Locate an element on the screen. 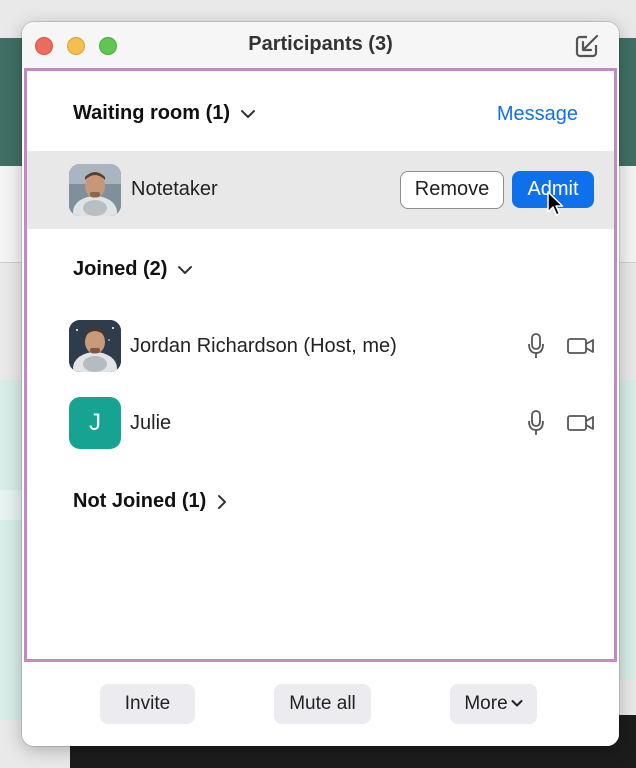  joined-title: Joined (2) is located at coordinates (120, 269).